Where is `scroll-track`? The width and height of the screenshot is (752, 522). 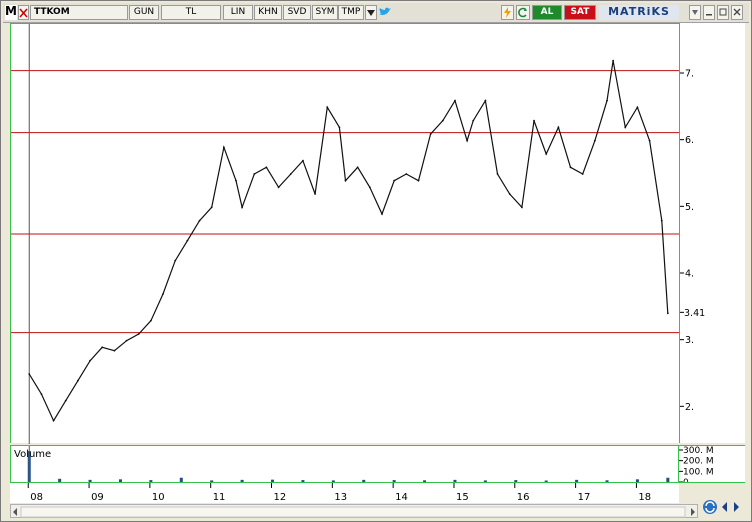
scroll-track is located at coordinates (353, 512).